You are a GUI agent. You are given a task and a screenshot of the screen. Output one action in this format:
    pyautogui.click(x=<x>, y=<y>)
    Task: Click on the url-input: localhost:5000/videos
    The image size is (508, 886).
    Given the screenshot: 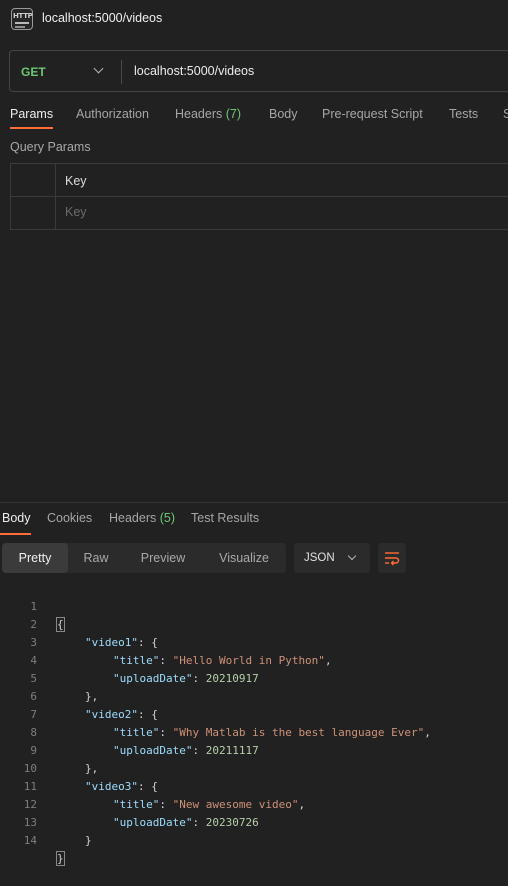 What is the action you would take?
    pyautogui.click(x=194, y=71)
    